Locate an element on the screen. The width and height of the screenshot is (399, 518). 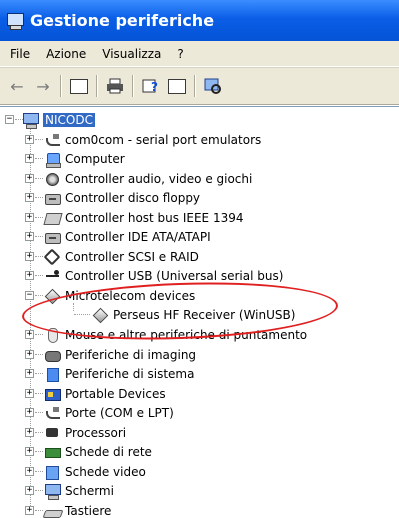
tree-item-cpu: + Processori is located at coordinates (75, 432).